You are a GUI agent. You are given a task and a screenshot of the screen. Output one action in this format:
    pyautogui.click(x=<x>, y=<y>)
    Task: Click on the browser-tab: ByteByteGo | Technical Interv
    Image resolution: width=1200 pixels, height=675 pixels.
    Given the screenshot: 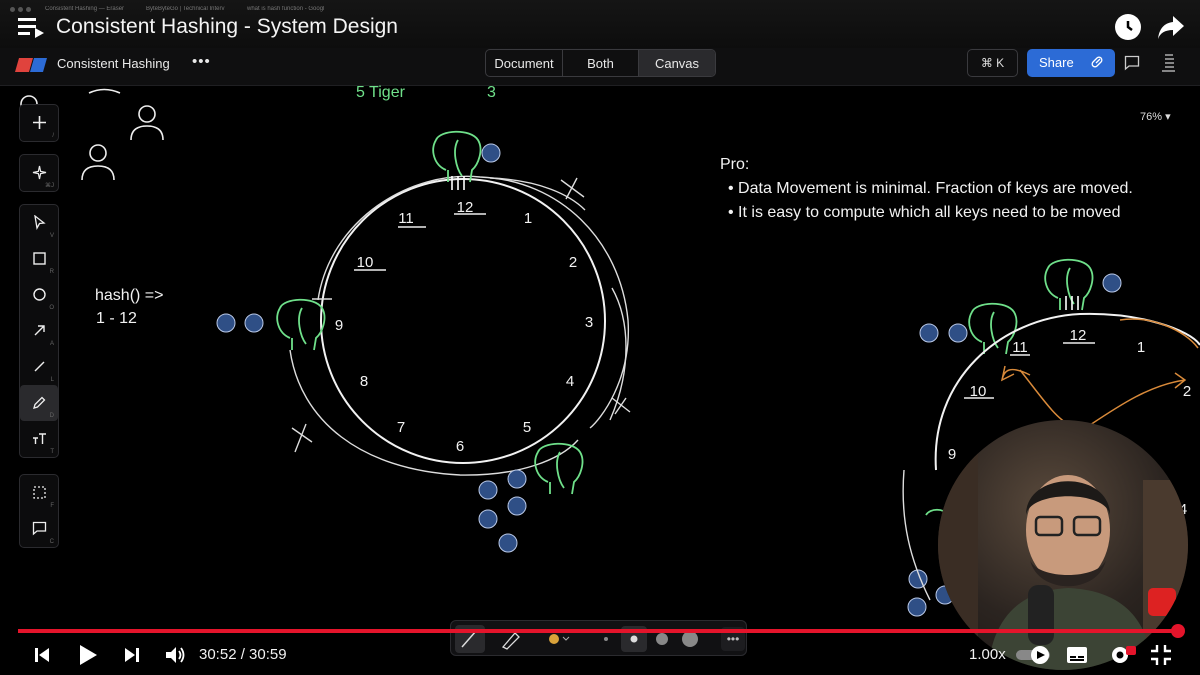 What is the action you would take?
    pyautogui.click(x=185, y=9)
    